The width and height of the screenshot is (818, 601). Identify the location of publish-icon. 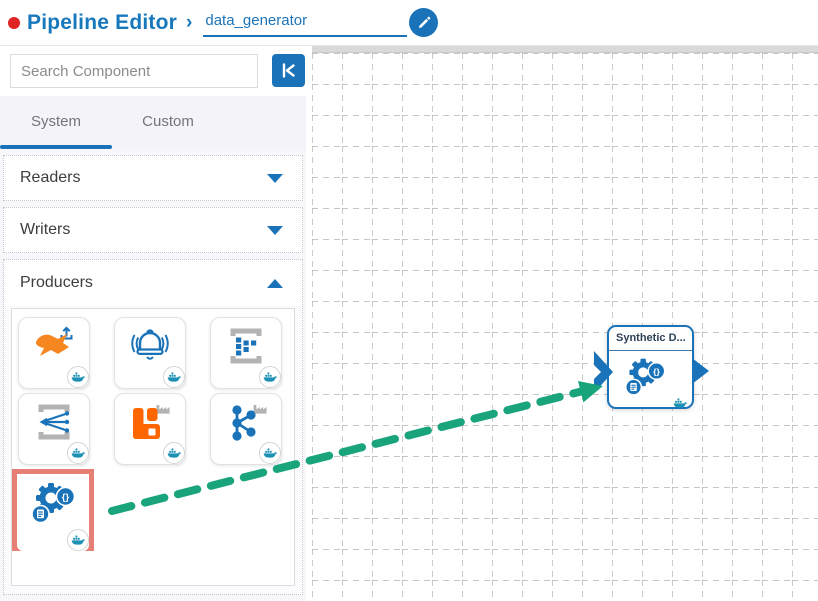
(54, 346).